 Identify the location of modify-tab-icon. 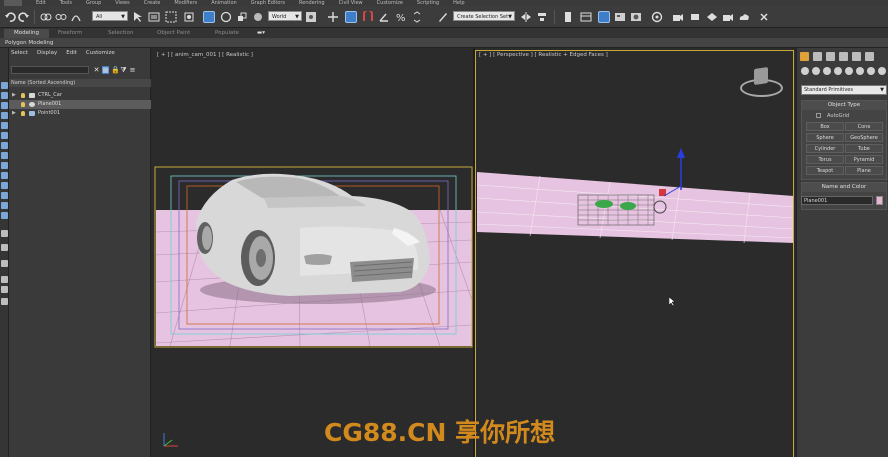
(817, 56).